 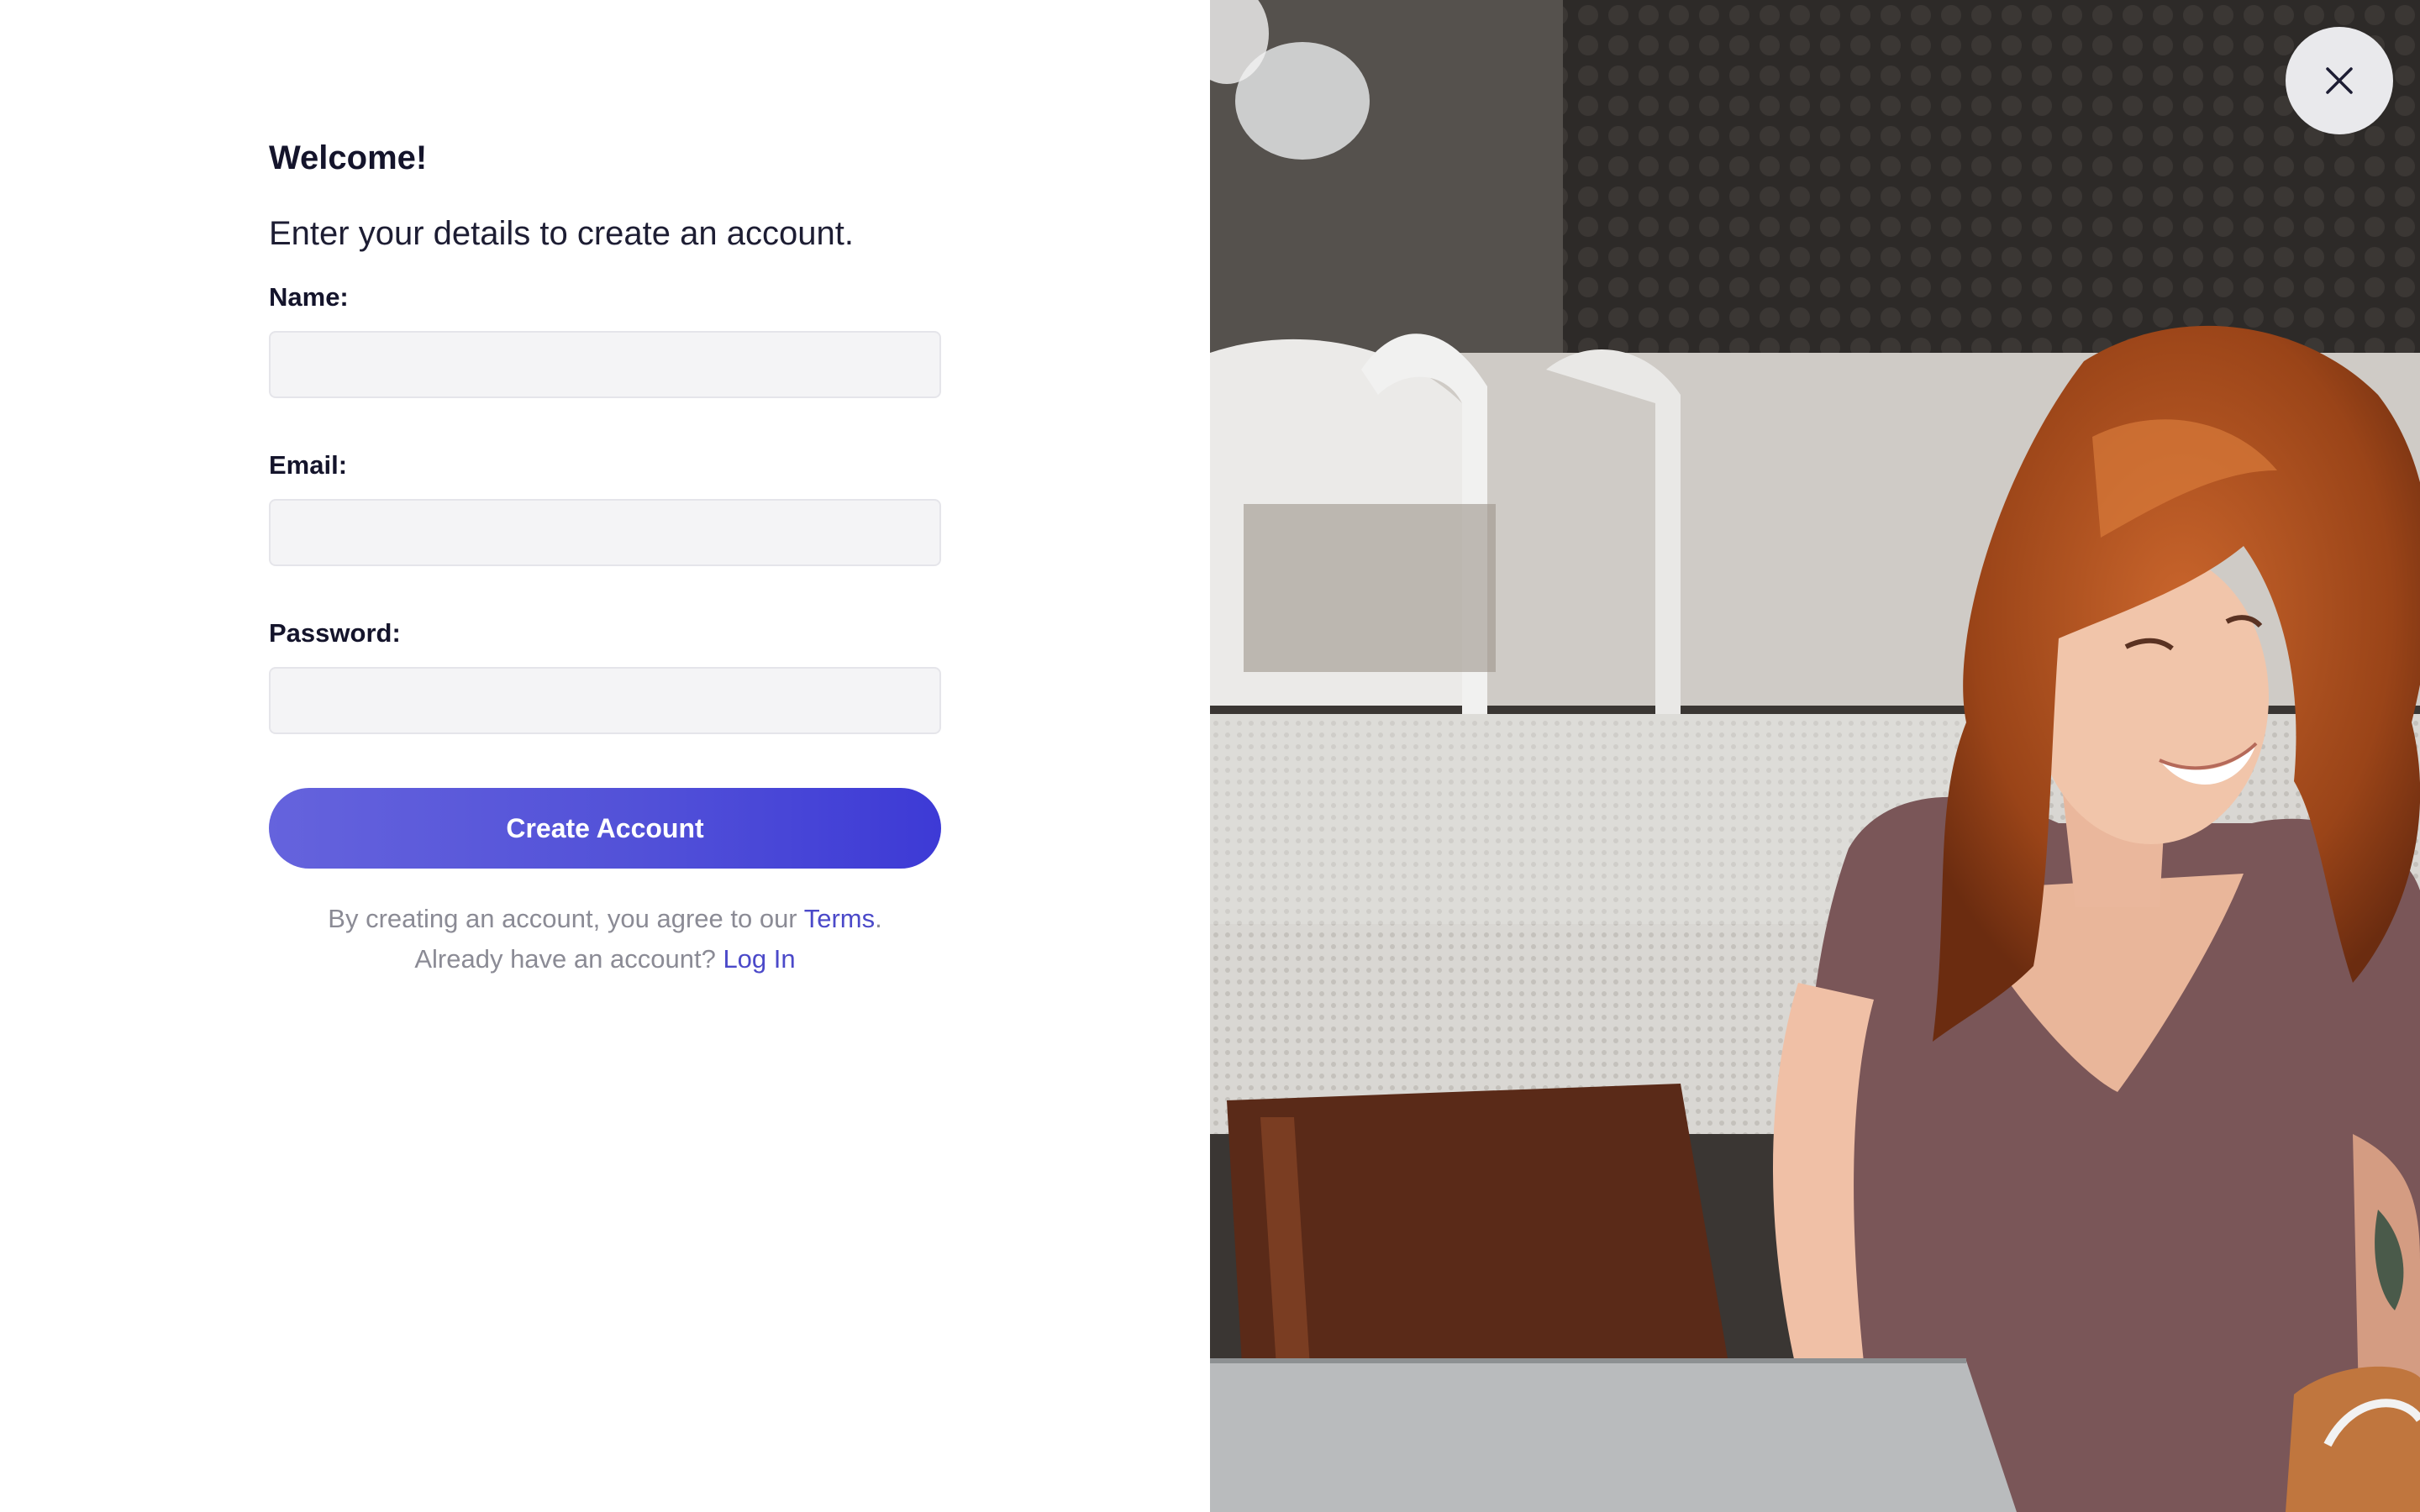 I want to click on login-line: Already have an account? Log In, so click(x=605, y=959).